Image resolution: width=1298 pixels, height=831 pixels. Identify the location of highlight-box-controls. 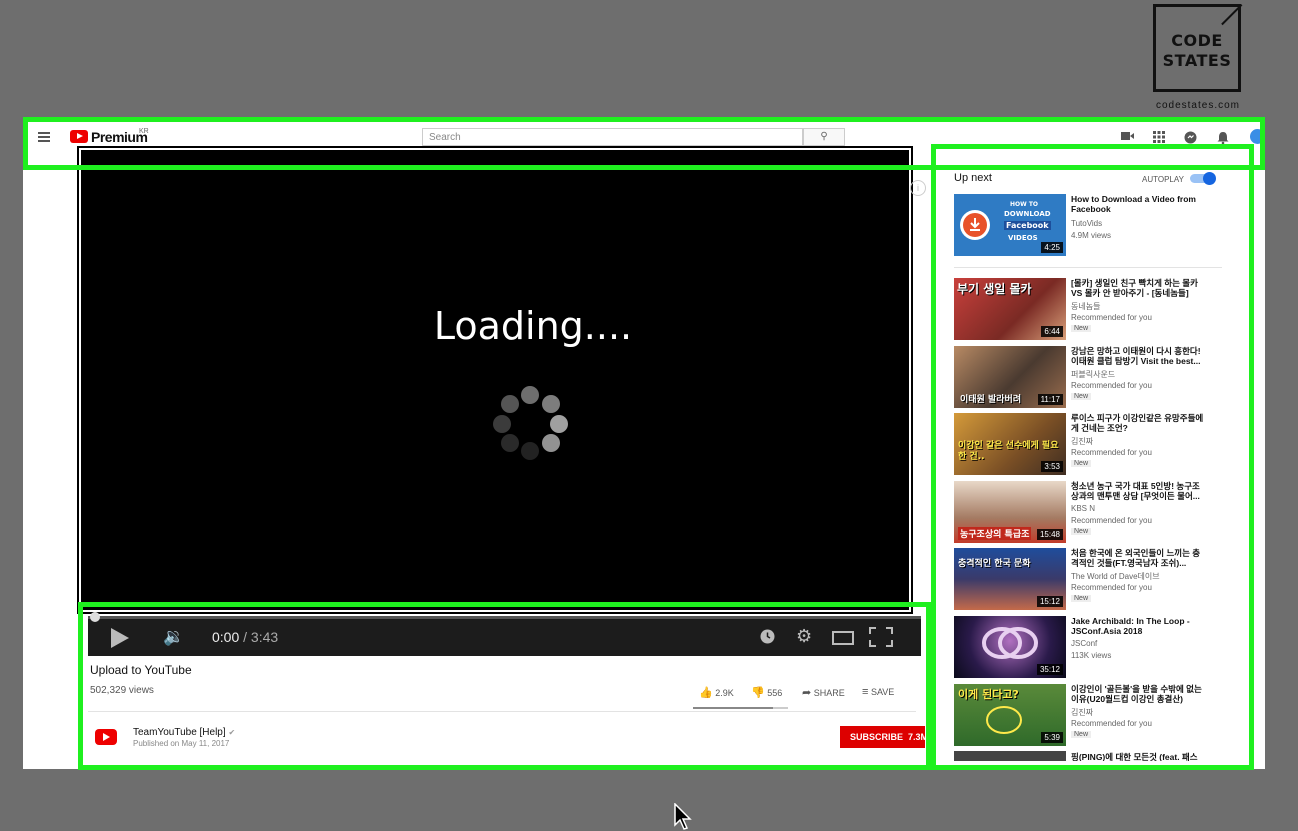
(504, 686).